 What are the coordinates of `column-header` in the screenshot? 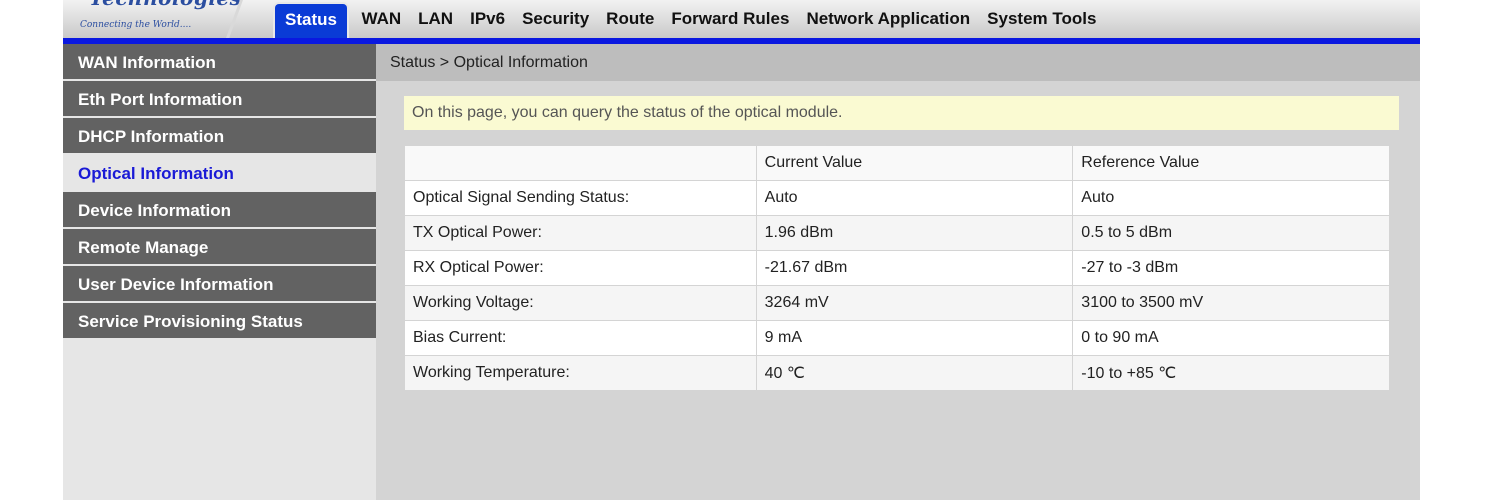 It's located at (580, 163).